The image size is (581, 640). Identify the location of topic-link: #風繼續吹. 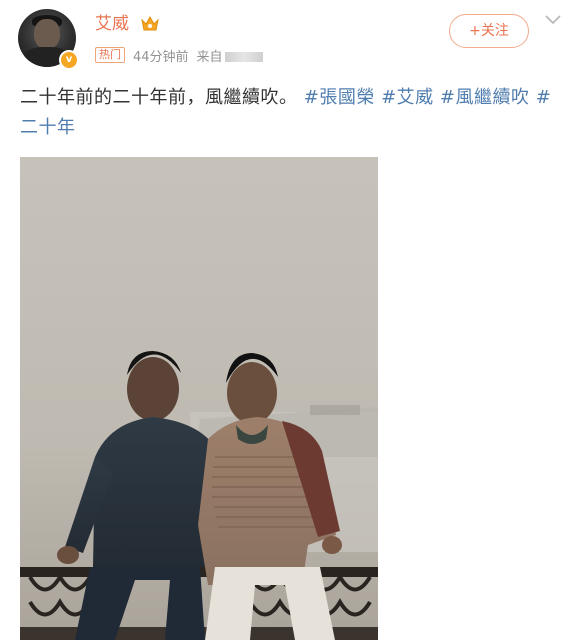
(485, 97).